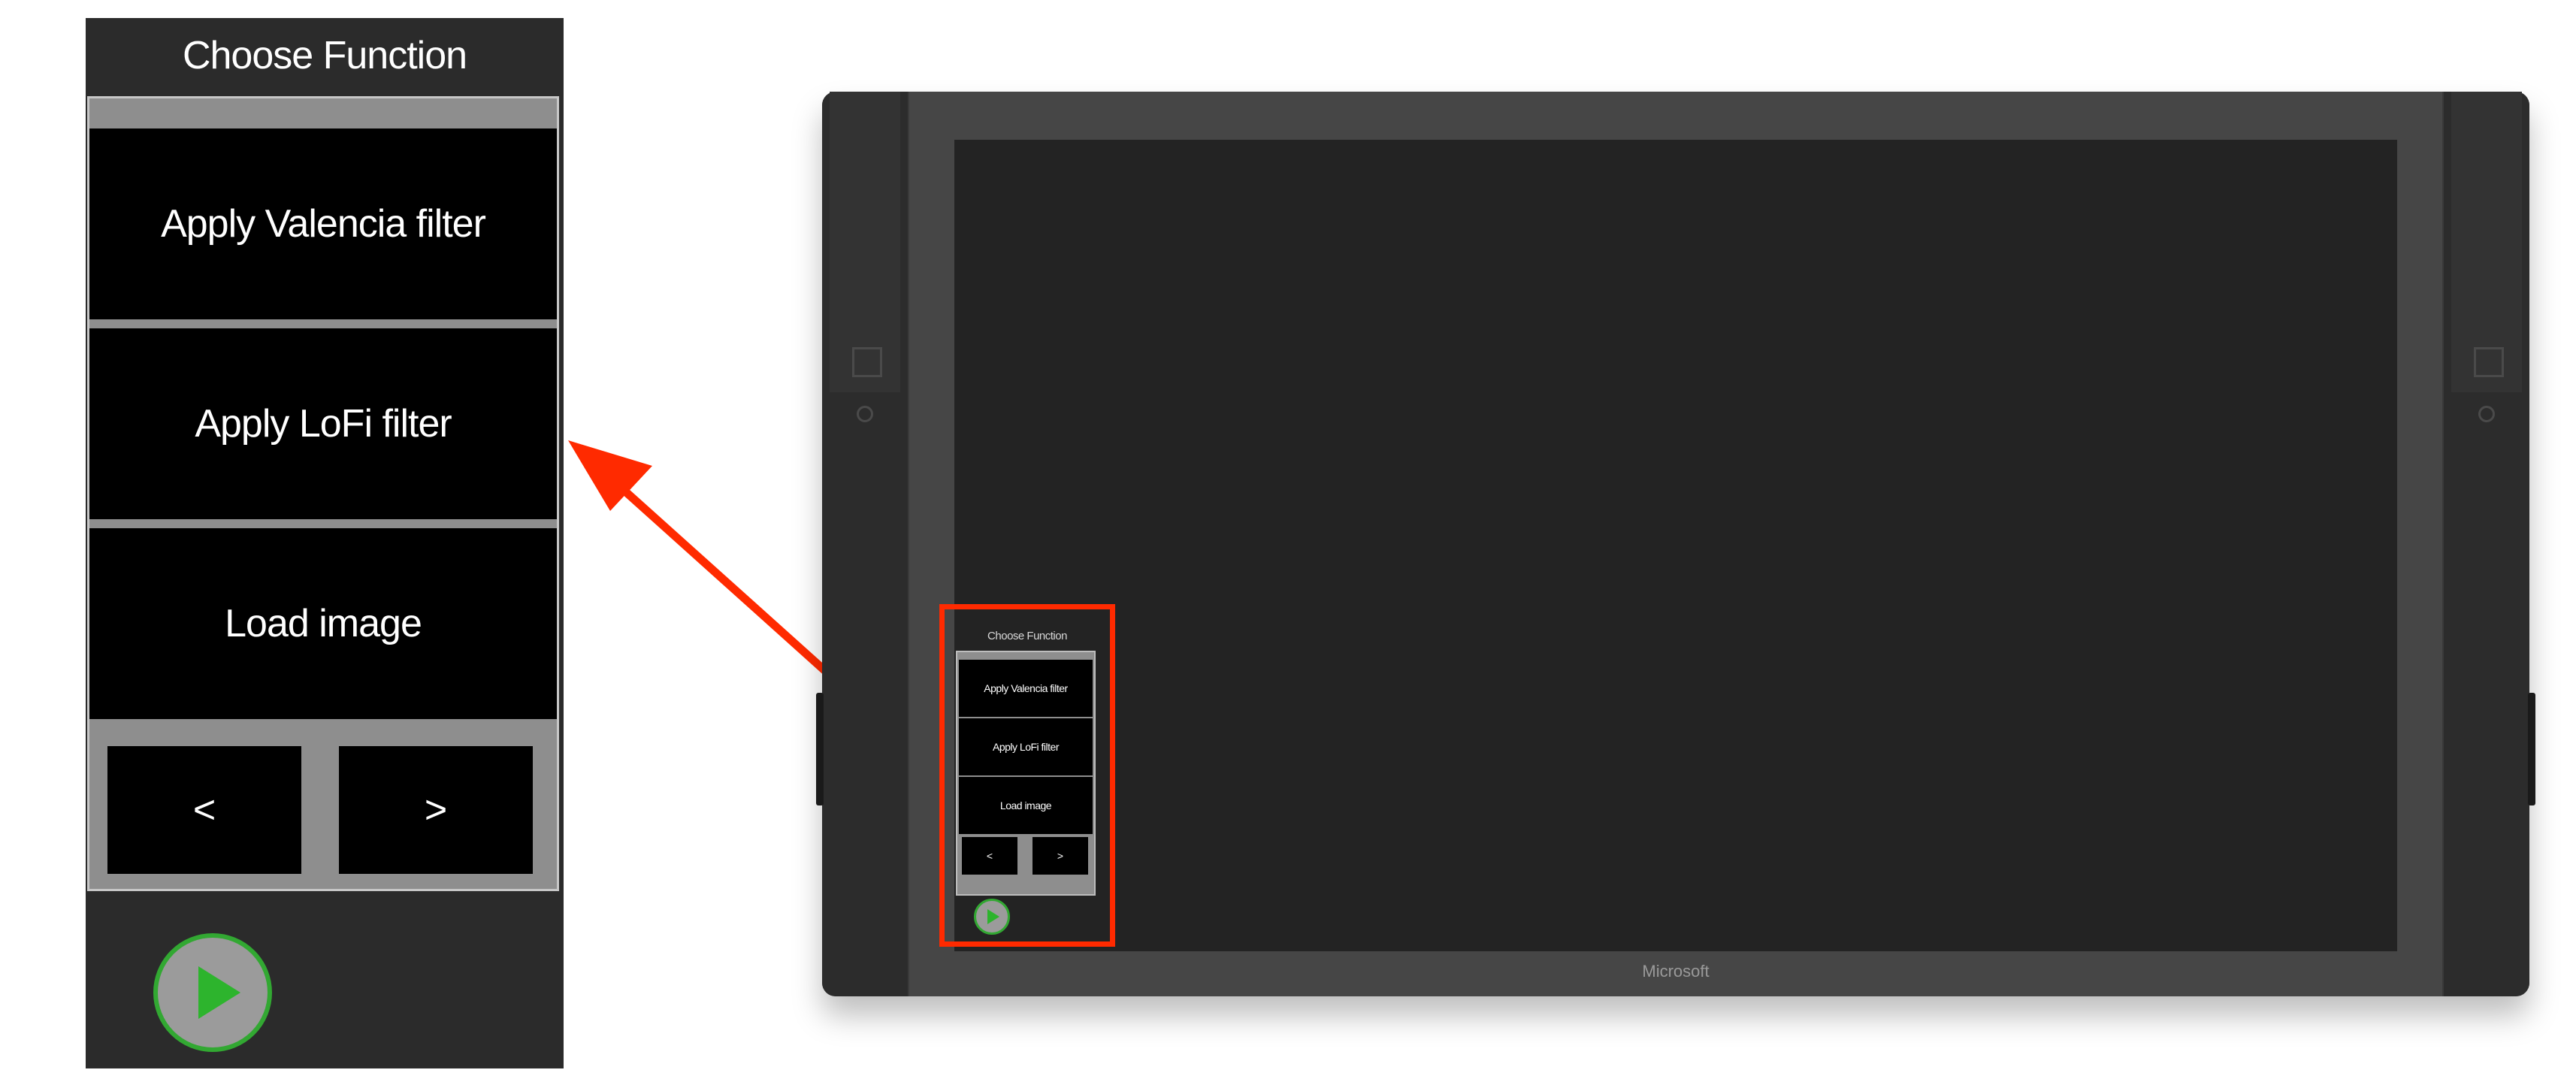 Image resolution: width=2576 pixels, height=1085 pixels. What do you see at coordinates (323, 223) in the screenshot?
I see `apply-valencia-filter-button: Apply Valencia filter` at bounding box center [323, 223].